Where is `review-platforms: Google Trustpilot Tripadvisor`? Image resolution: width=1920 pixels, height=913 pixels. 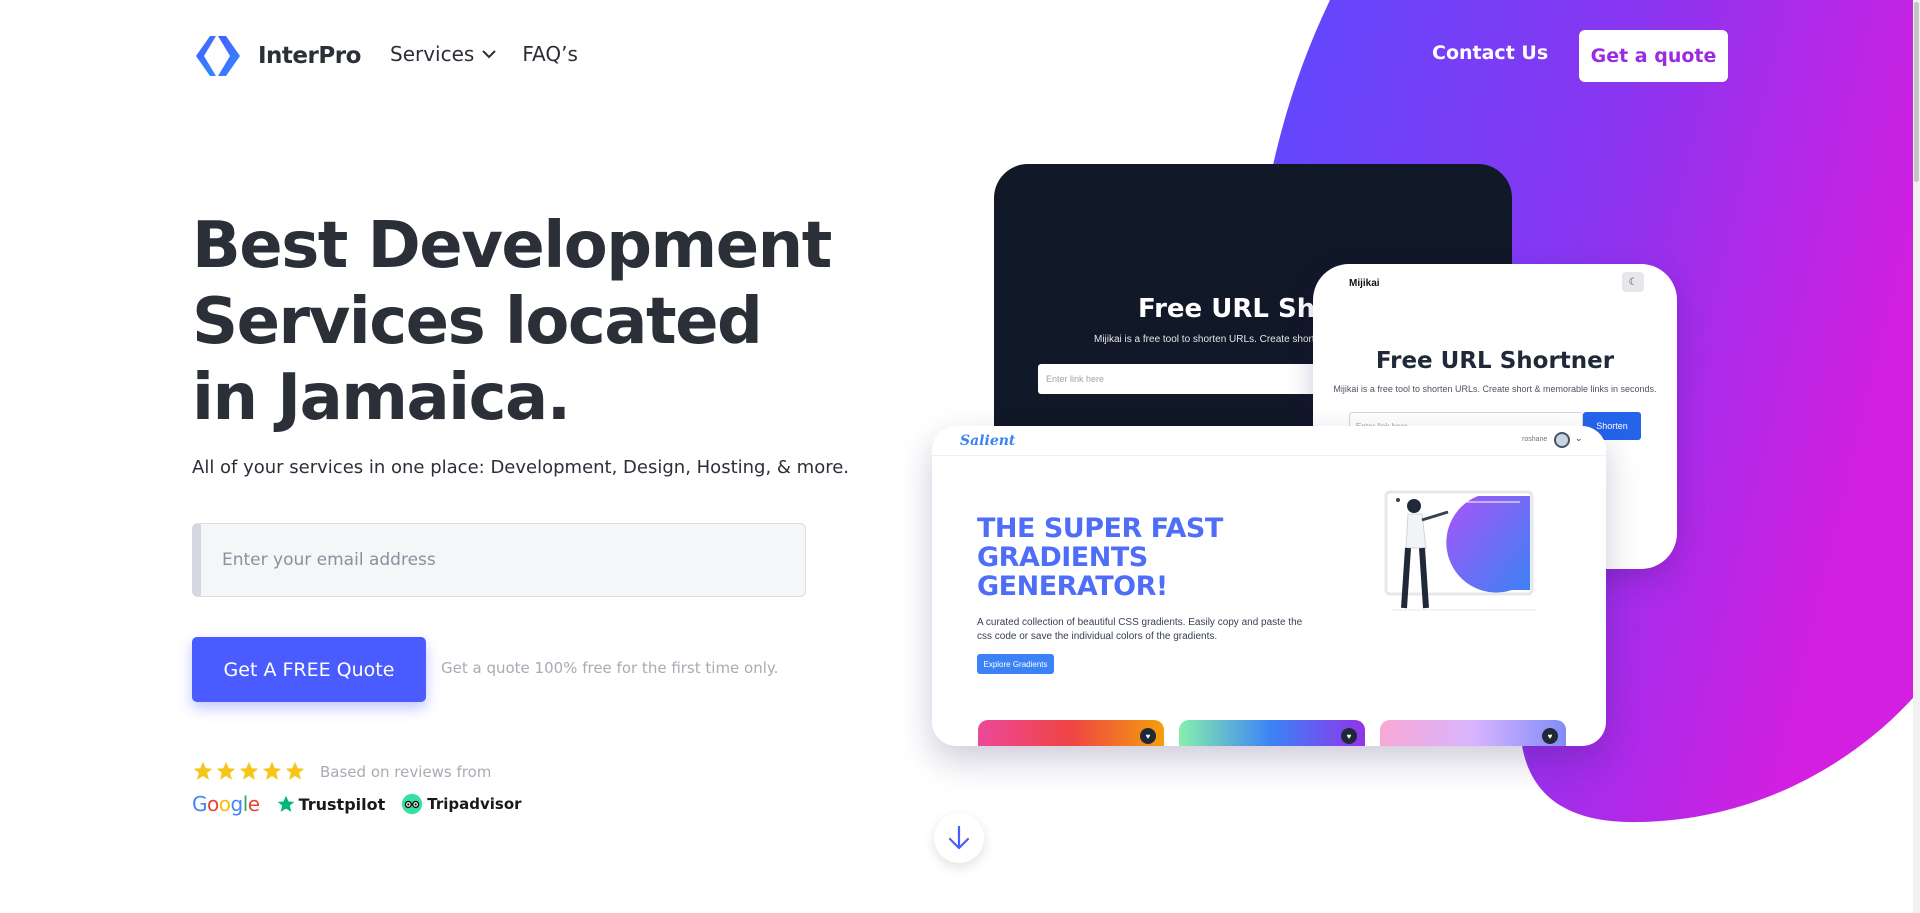 review-platforms: Google Trustpilot Tripadvisor is located at coordinates (357, 804).